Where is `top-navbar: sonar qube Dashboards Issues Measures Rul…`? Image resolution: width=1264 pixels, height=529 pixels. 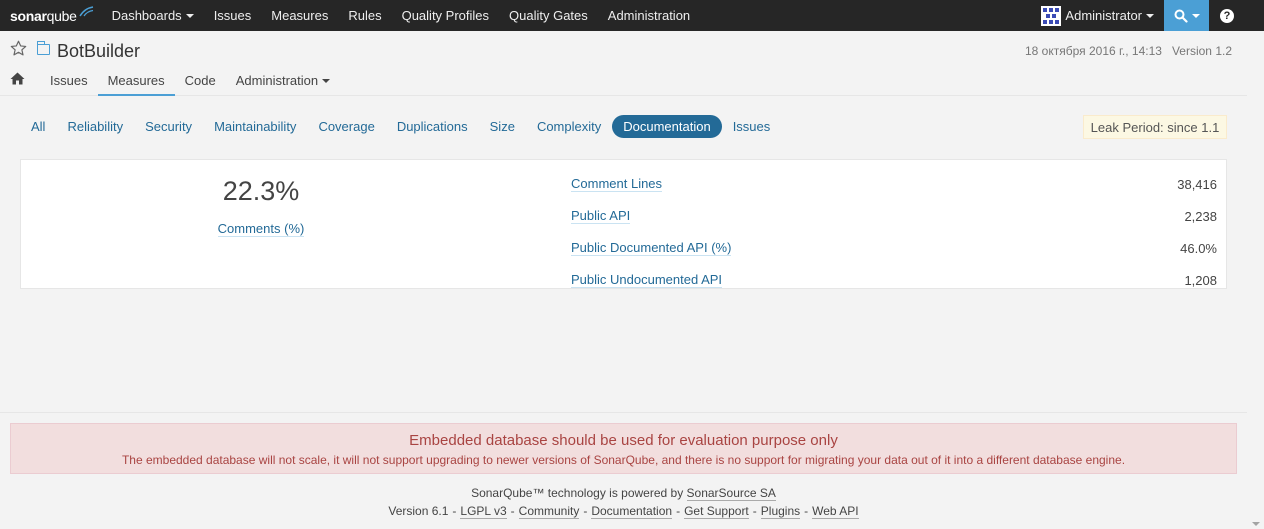
top-navbar: sonar qube Dashboards Issues Measures Rul… is located at coordinates (632, 15).